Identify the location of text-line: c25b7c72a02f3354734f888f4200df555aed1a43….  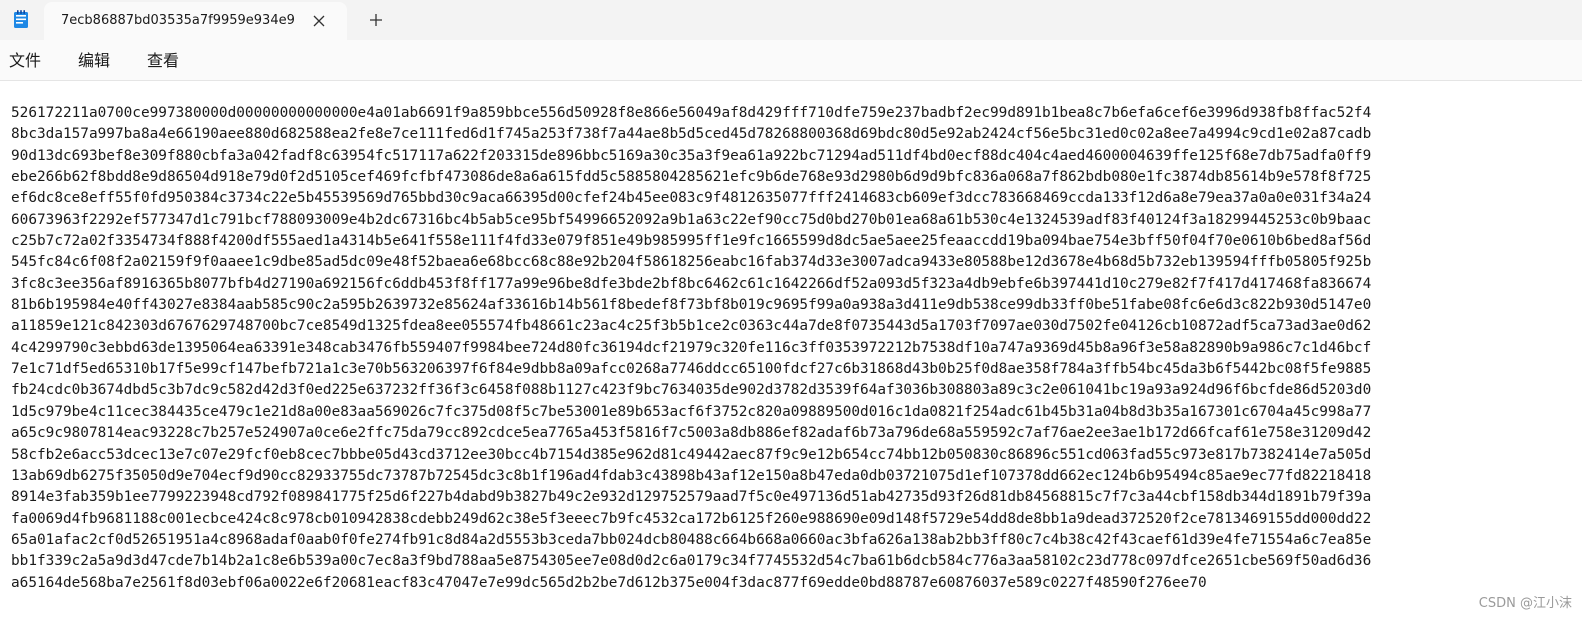
(691, 241).